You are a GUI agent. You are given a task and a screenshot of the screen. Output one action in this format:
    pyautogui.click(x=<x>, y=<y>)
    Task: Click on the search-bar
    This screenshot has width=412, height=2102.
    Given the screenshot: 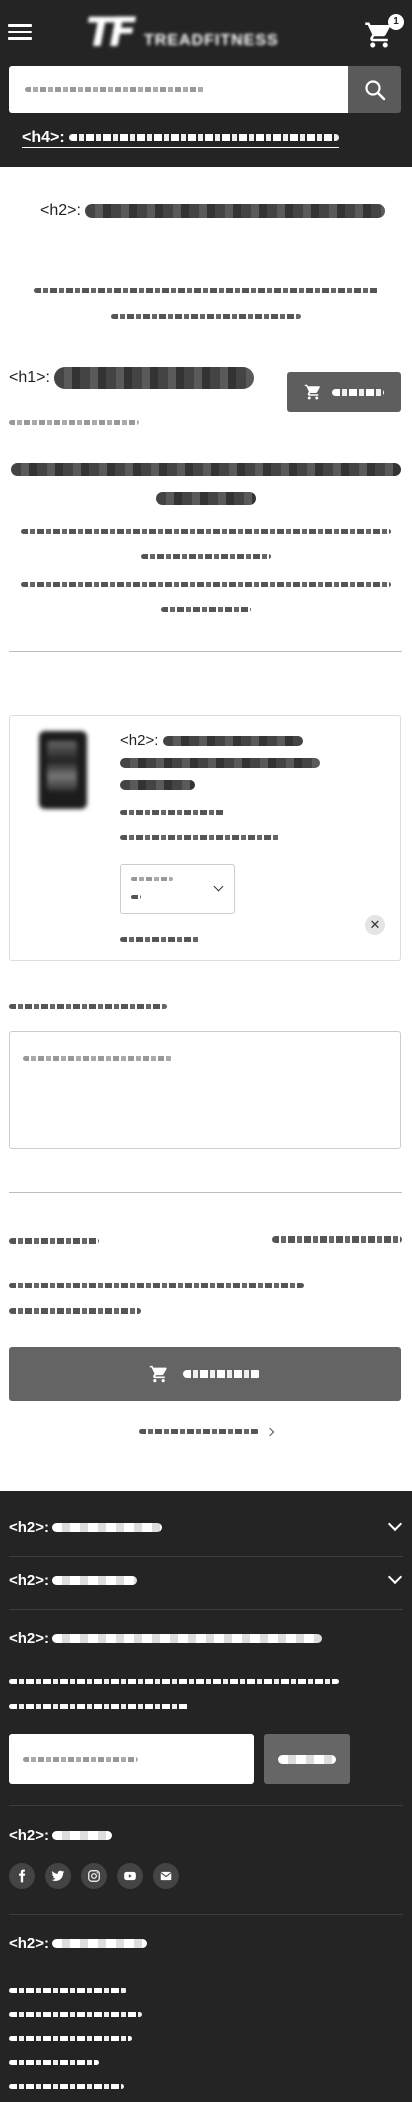 What is the action you would take?
    pyautogui.click(x=205, y=89)
    